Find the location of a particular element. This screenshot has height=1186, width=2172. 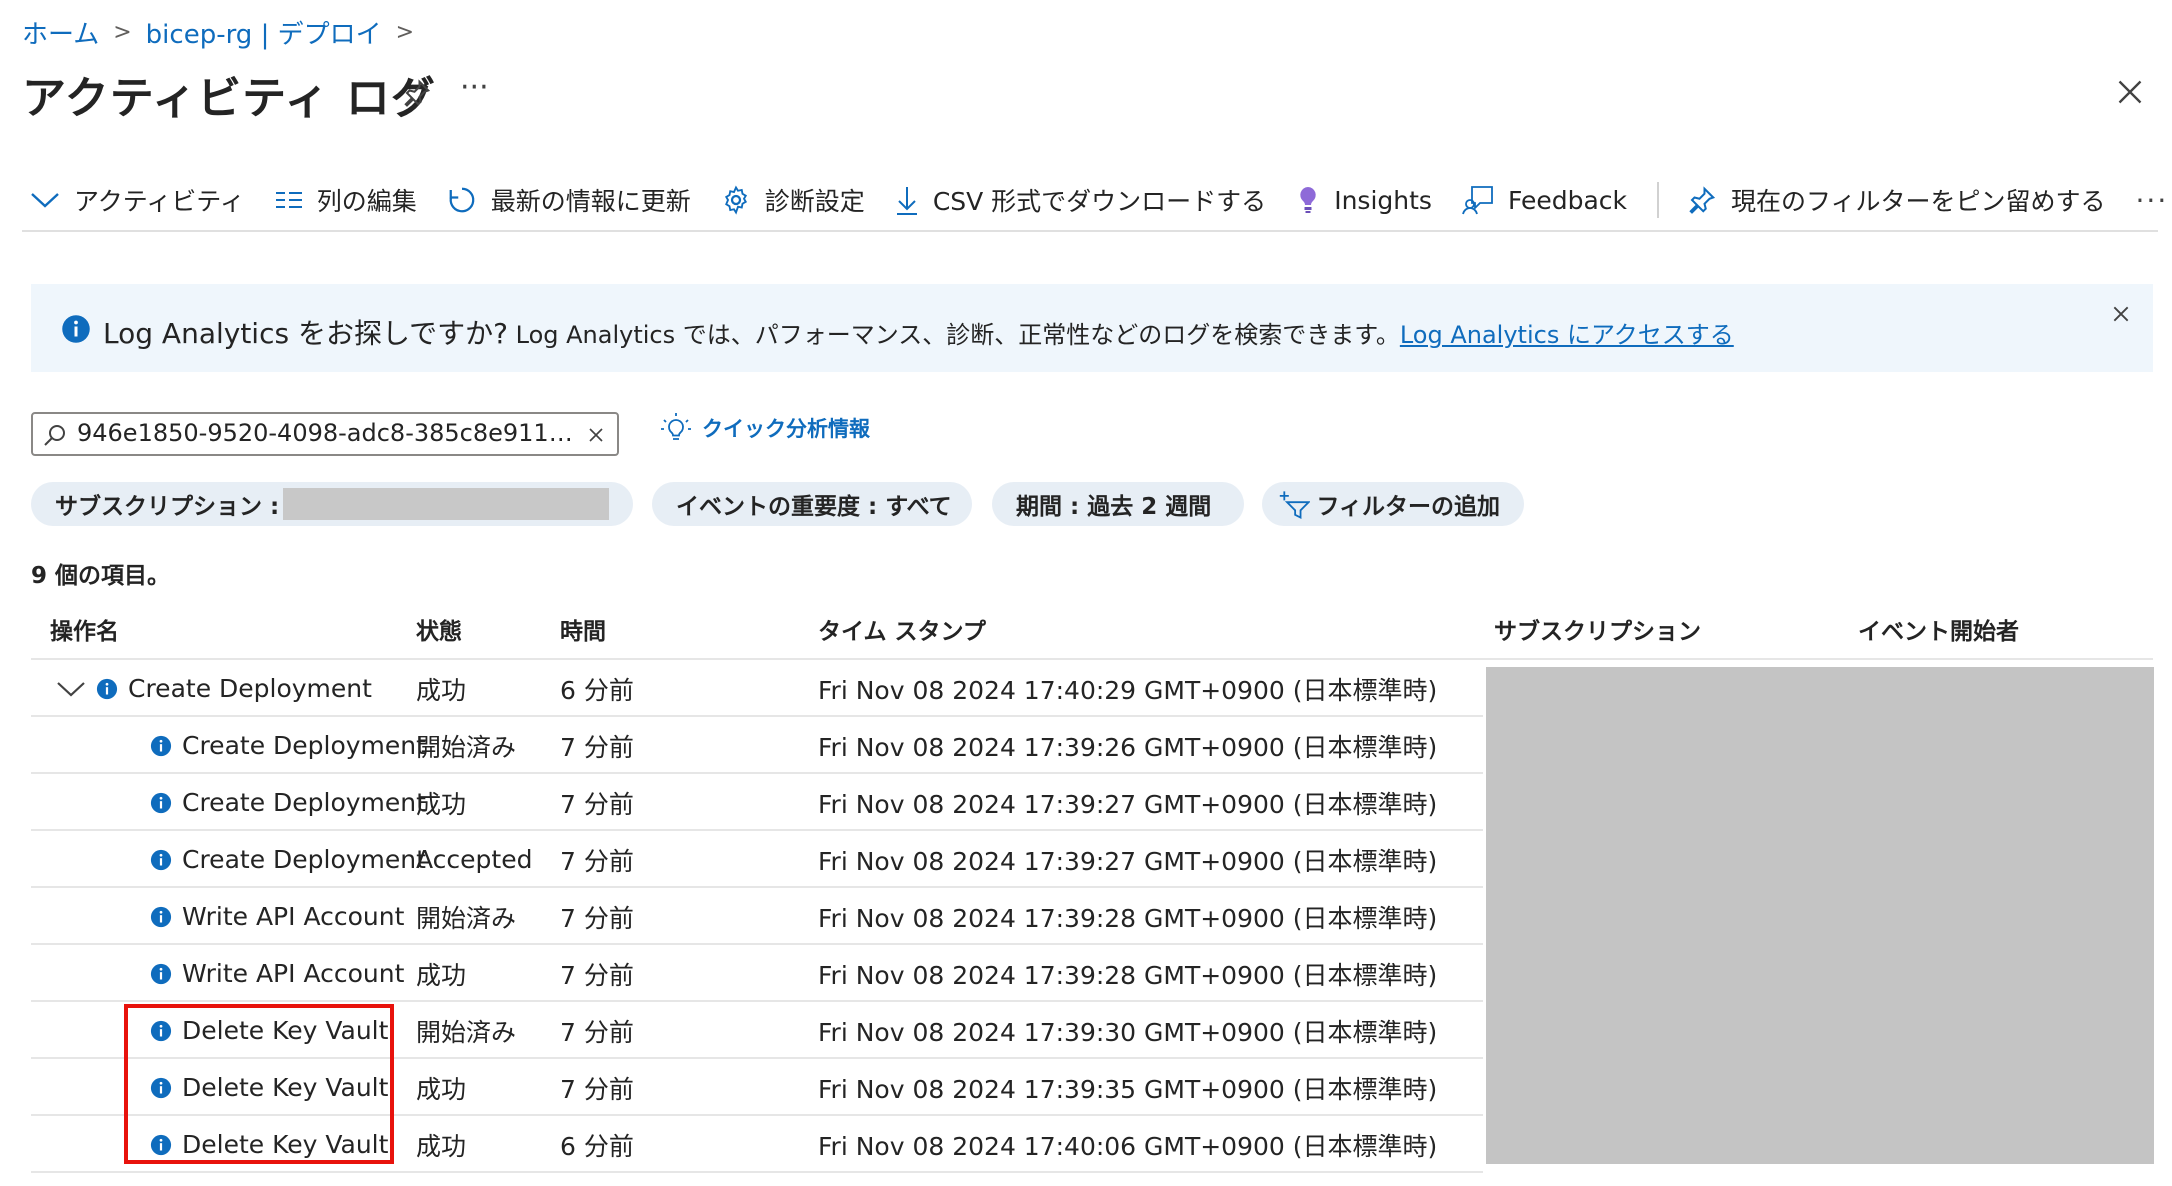

quick-insights-link: クイック分析情報 is located at coordinates (765, 428).